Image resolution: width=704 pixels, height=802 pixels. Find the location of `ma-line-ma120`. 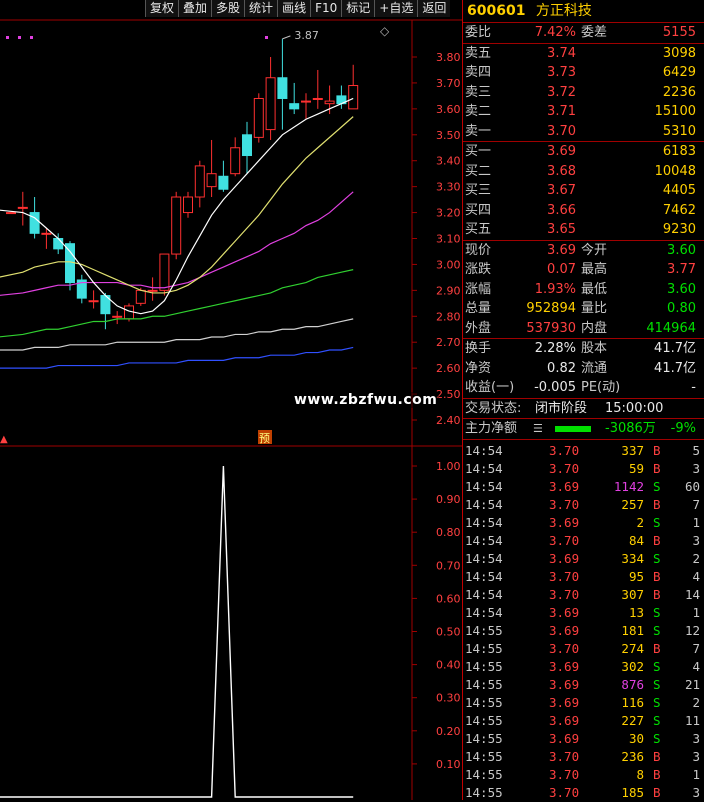

ma-line-ma120 is located at coordinates (177, 334).